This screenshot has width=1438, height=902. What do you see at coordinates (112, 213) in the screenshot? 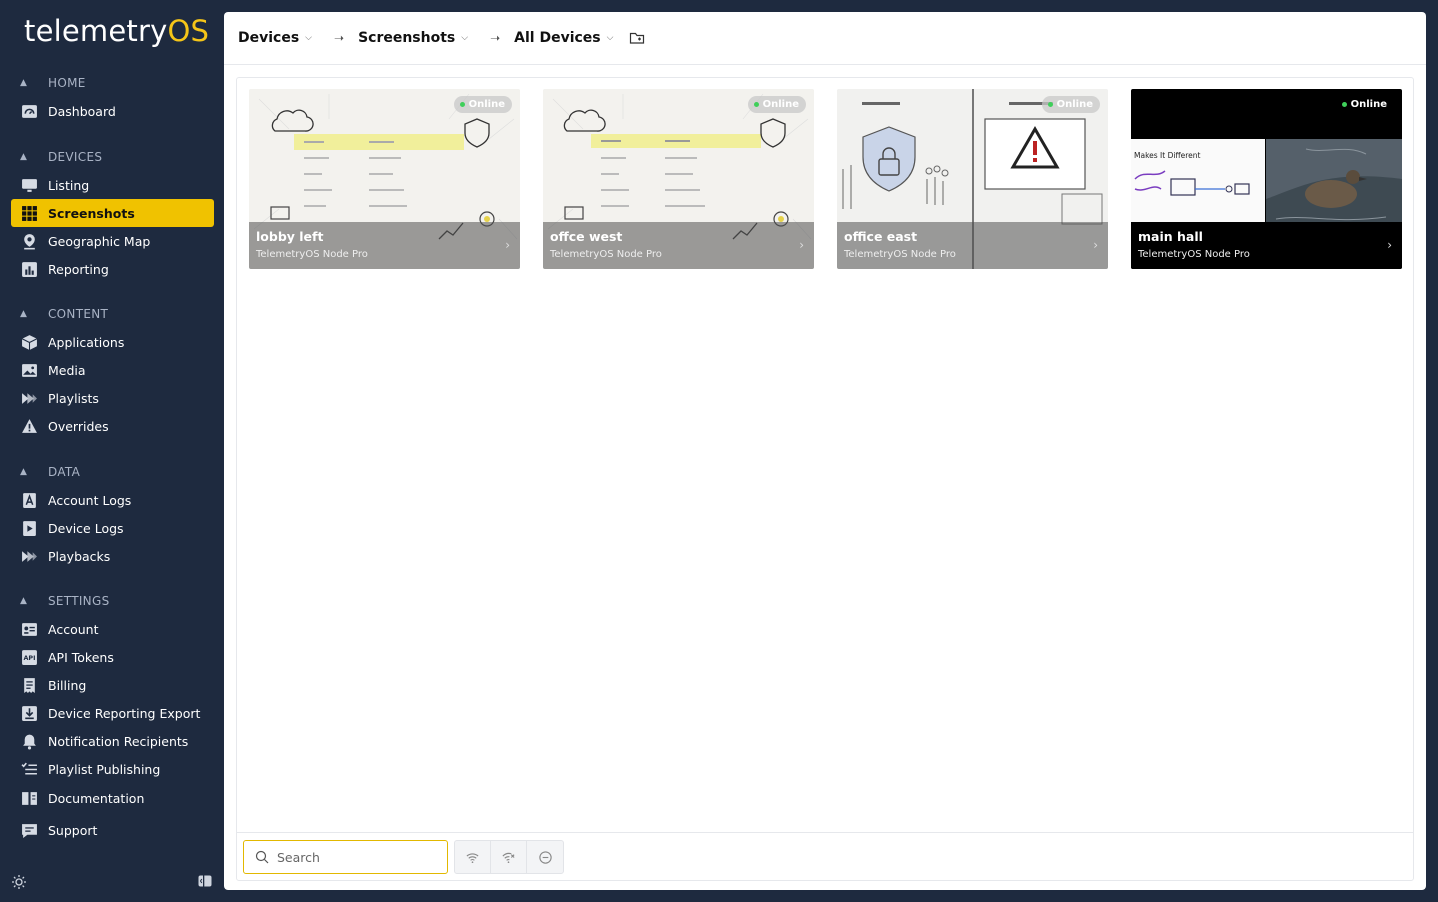
I see `sidebar-item-screenshots: Screenshots` at bounding box center [112, 213].